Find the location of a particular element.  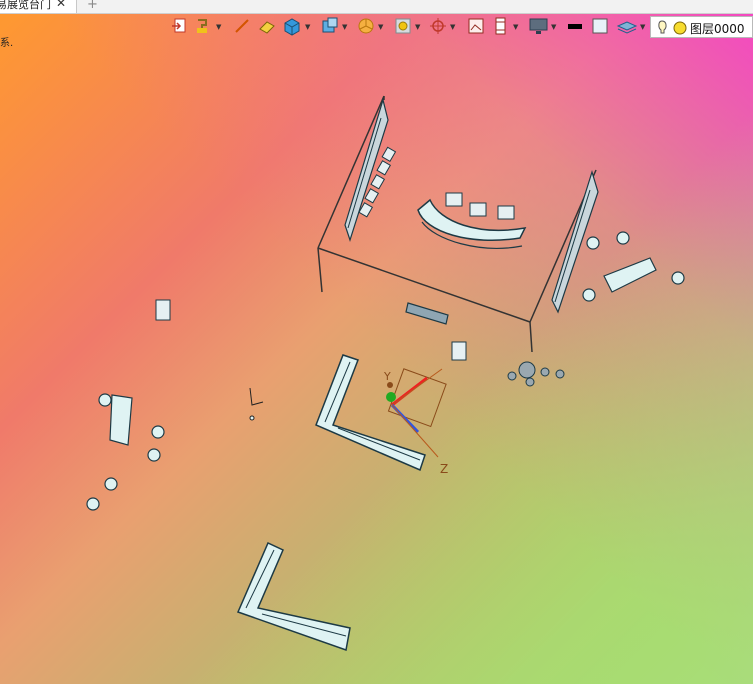

color-white-icon is located at coordinates (600, 27).